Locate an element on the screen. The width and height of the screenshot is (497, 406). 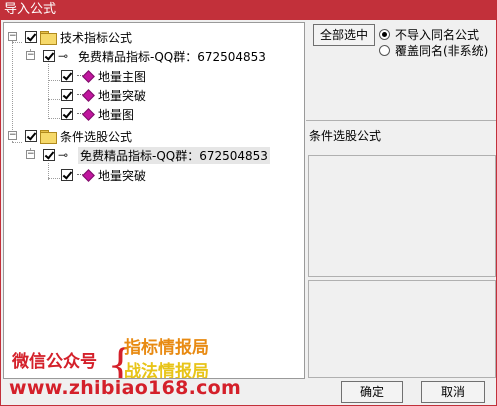
window-title: 导入公式 is located at coordinates (248, 10).